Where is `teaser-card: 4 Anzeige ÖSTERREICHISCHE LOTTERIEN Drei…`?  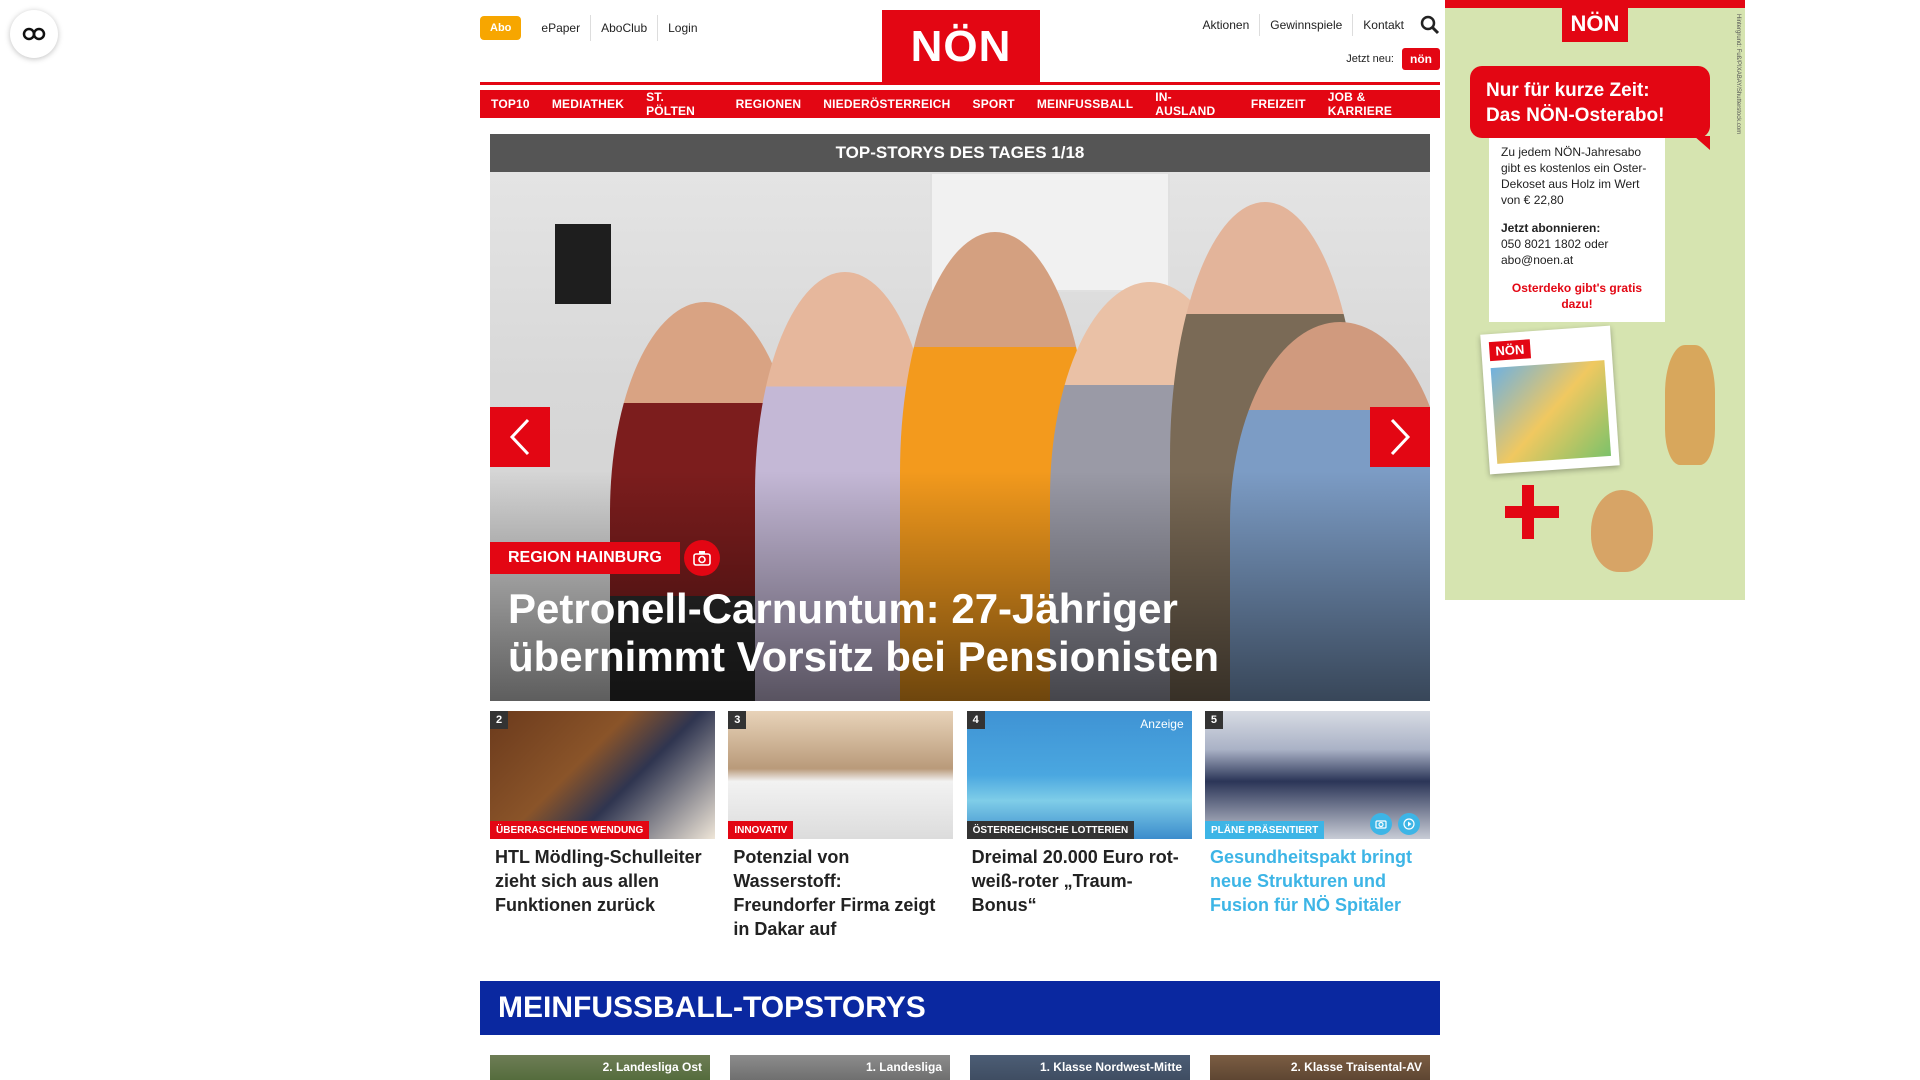 teaser-card: 4 Anzeige ÖSTERREICHISCHE LOTTERIEN Drei… is located at coordinates (1079, 826).